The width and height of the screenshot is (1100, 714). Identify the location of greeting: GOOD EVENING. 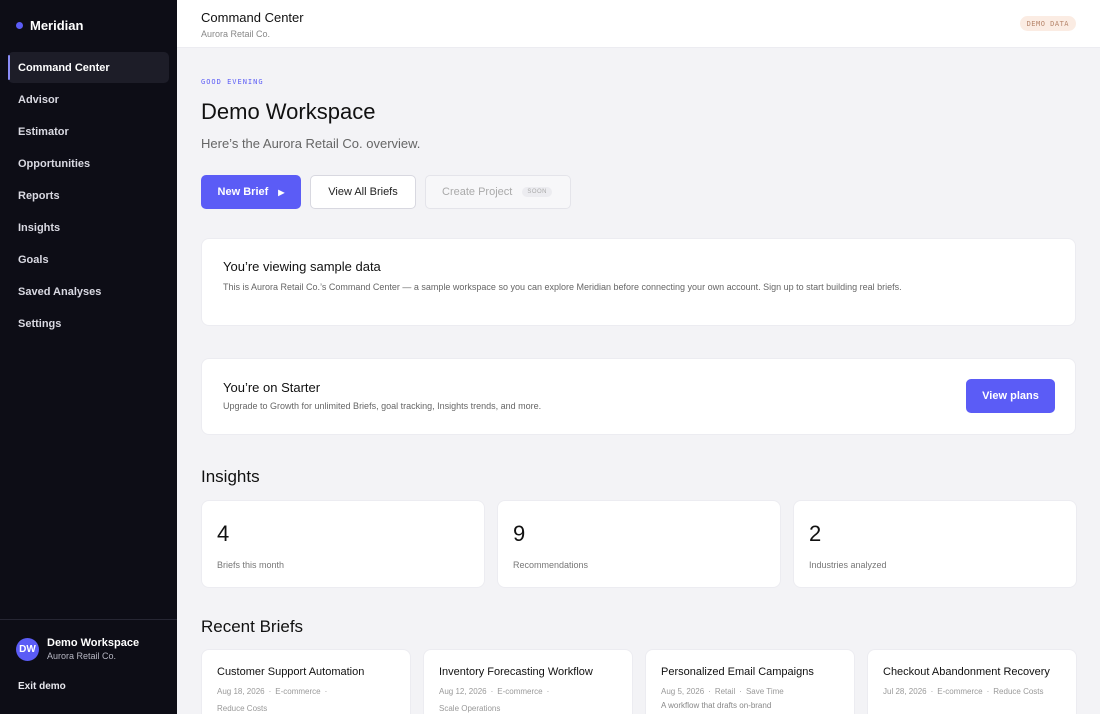
(232, 82).